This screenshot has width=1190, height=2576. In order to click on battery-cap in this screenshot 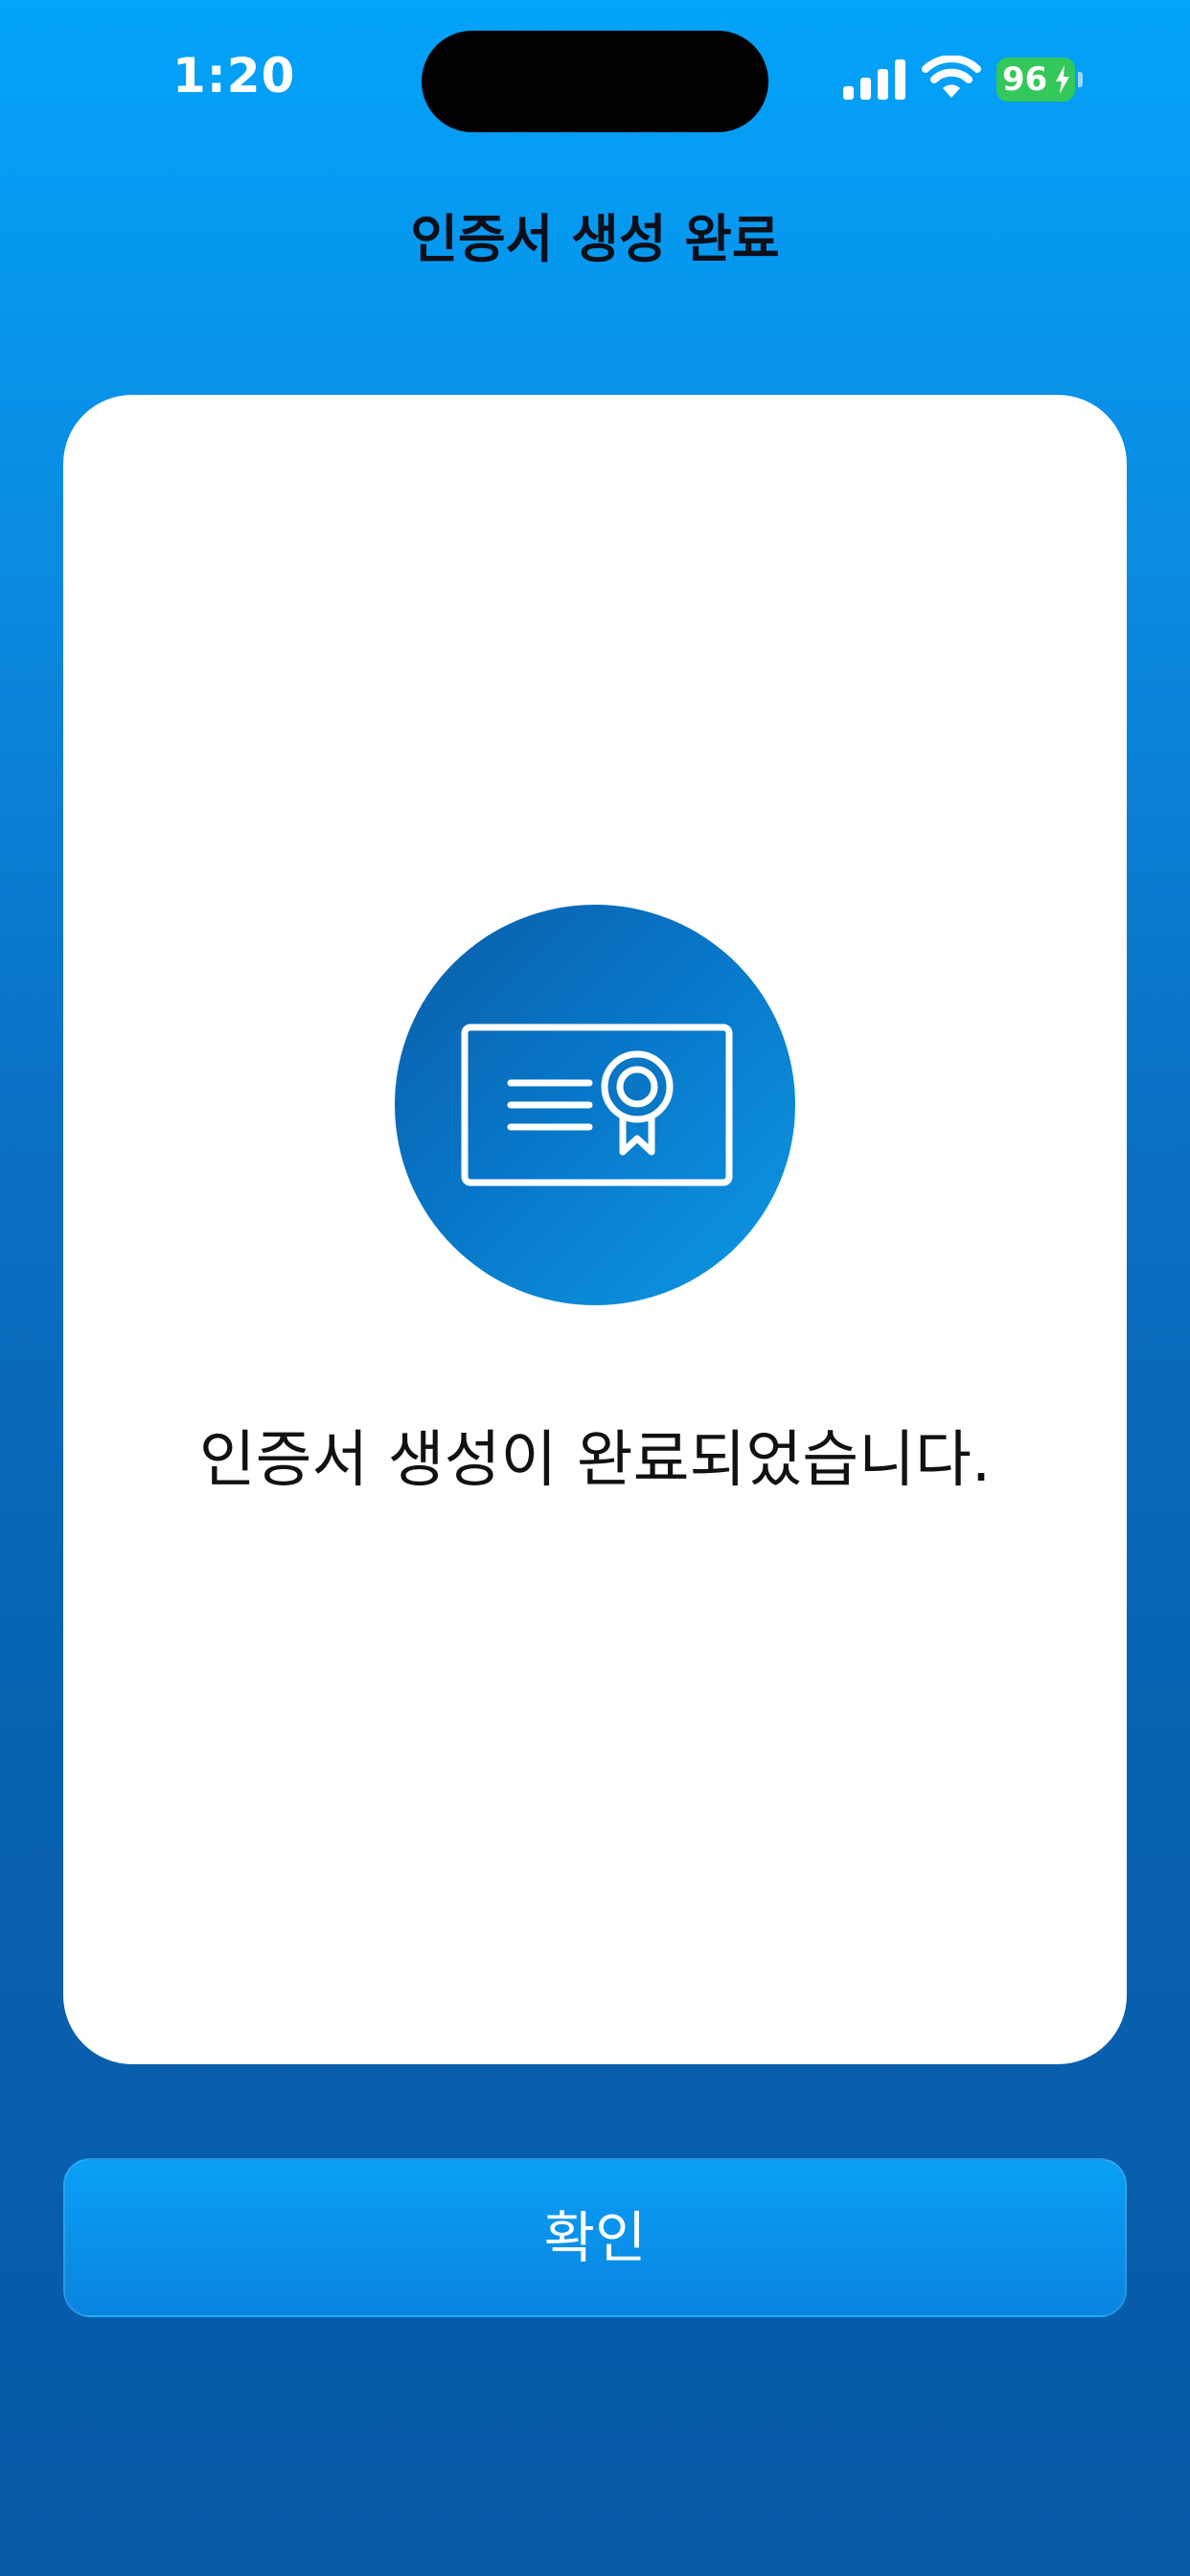, I will do `click(1080, 79)`.